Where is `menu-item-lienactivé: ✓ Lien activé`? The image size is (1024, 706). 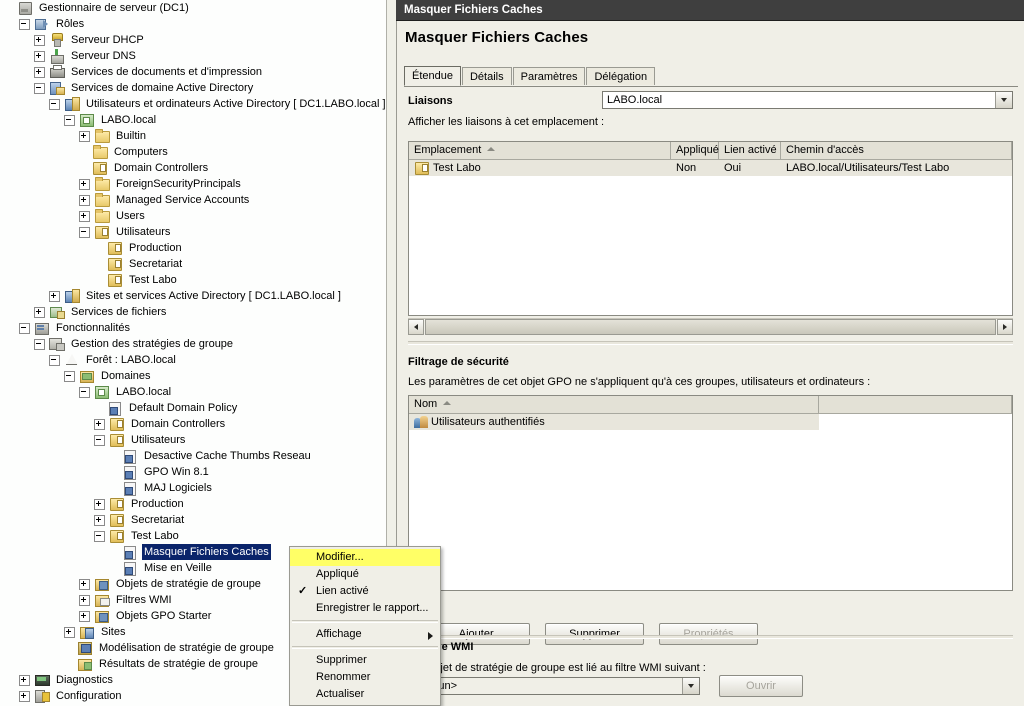
menu-item-lienactivé: ✓ Lien activé is located at coordinates (365, 591).